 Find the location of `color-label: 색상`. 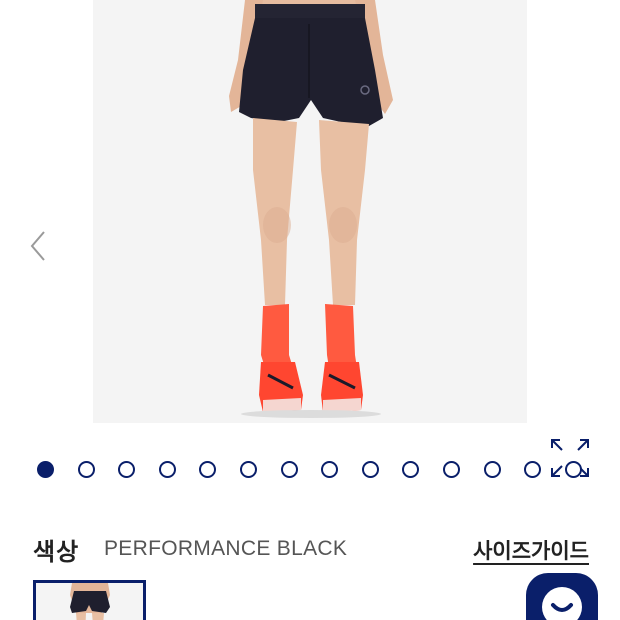

color-label: 색상 is located at coordinates (56, 552).